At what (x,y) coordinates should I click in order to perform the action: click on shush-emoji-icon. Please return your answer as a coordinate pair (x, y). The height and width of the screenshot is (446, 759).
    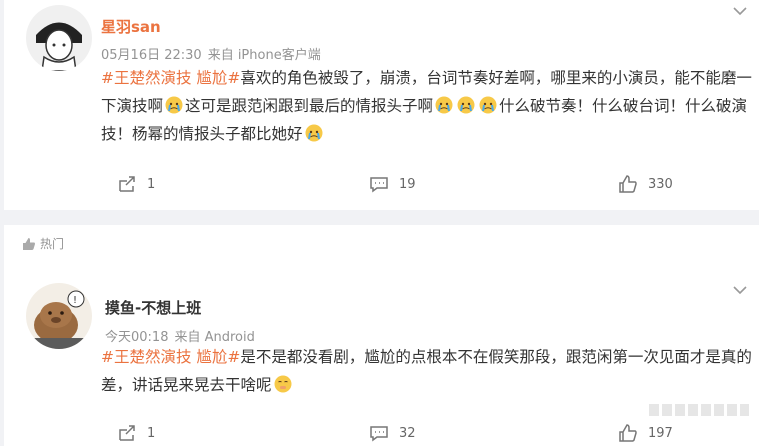
    Looking at the image, I should click on (283, 383).